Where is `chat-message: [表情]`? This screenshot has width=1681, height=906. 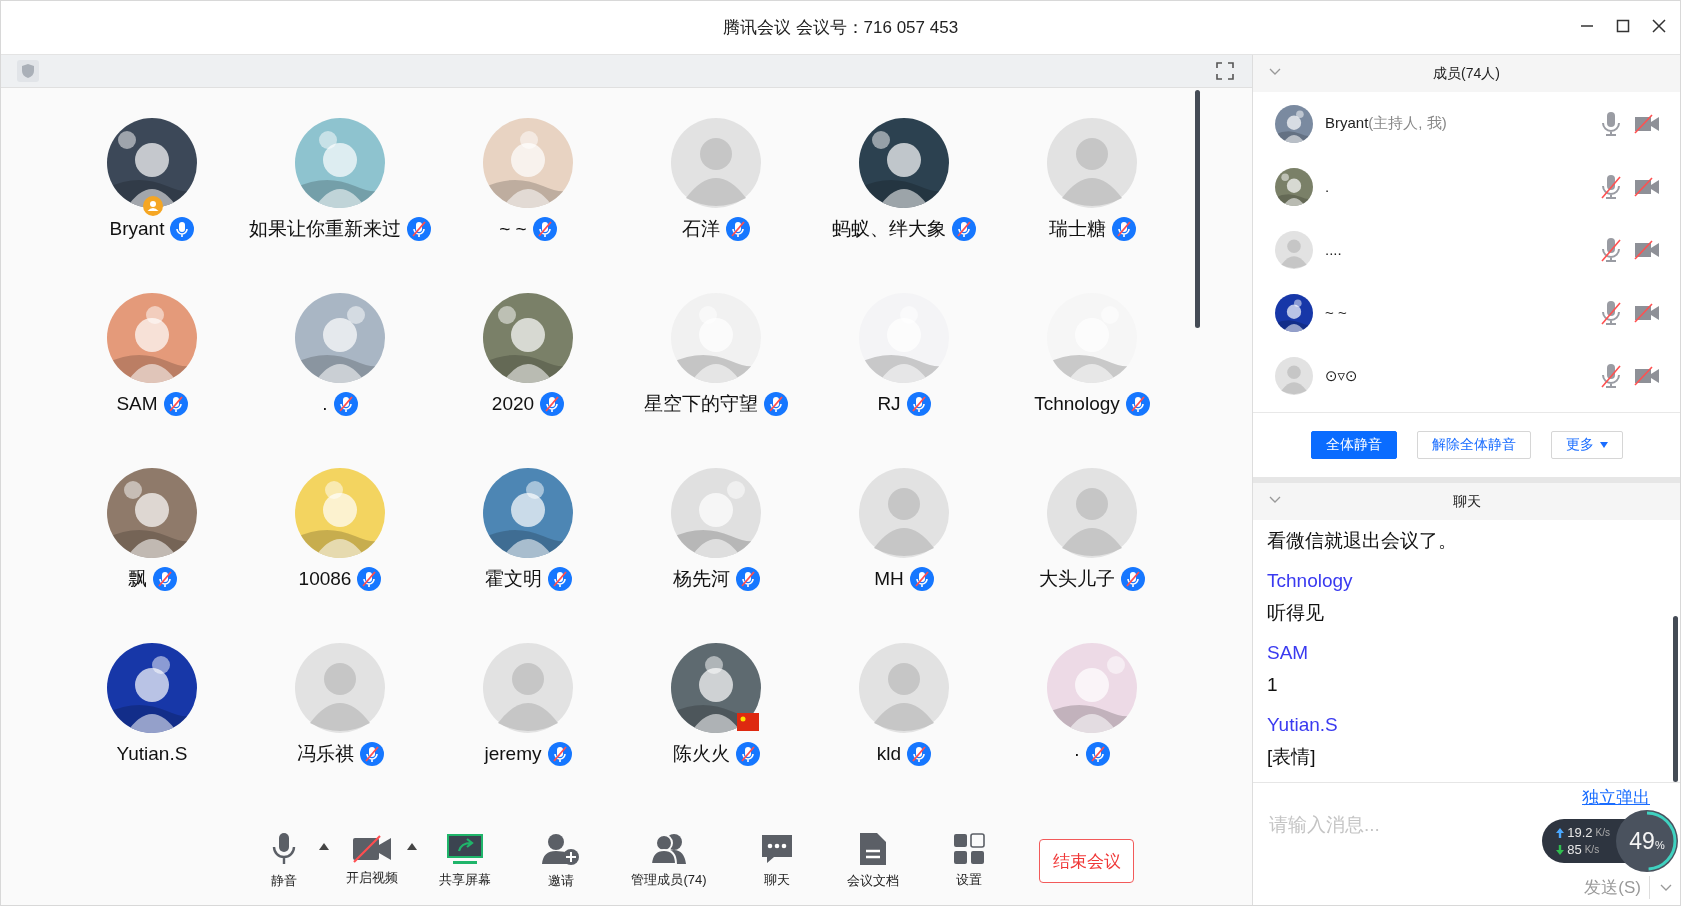
chat-message: [表情] is located at coordinates (1292, 757).